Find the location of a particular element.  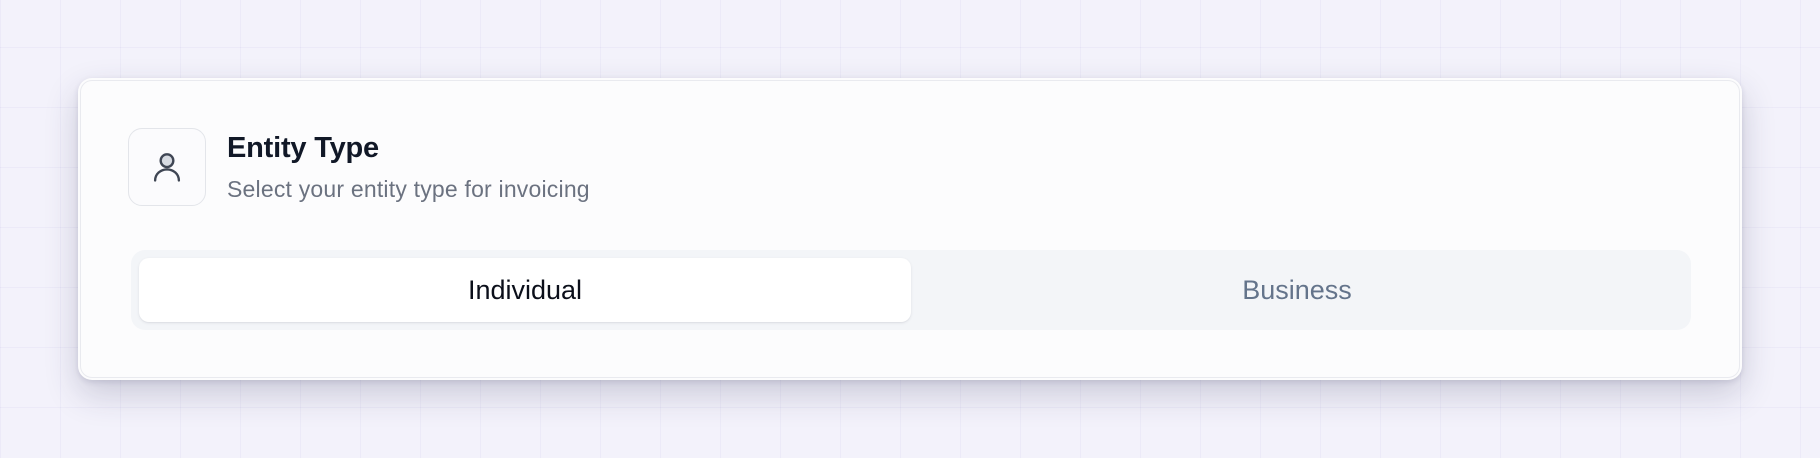

business-option: Business is located at coordinates (1297, 290).